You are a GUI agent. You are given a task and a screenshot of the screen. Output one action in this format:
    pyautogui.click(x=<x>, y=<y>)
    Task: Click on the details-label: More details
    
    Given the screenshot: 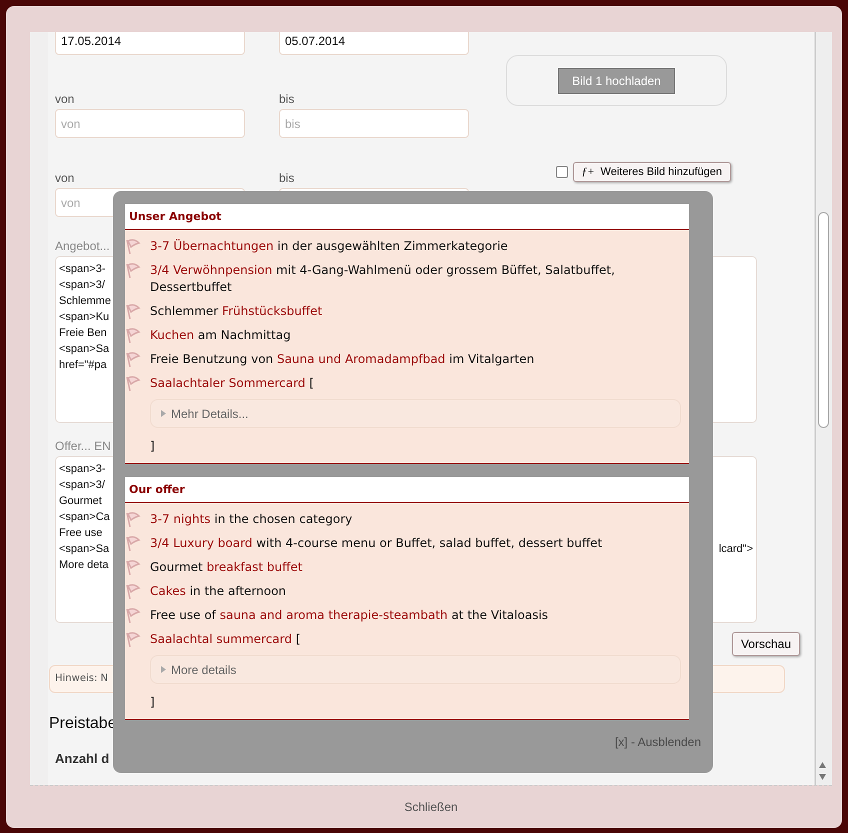 What is the action you would take?
    pyautogui.click(x=203, y=669)
    